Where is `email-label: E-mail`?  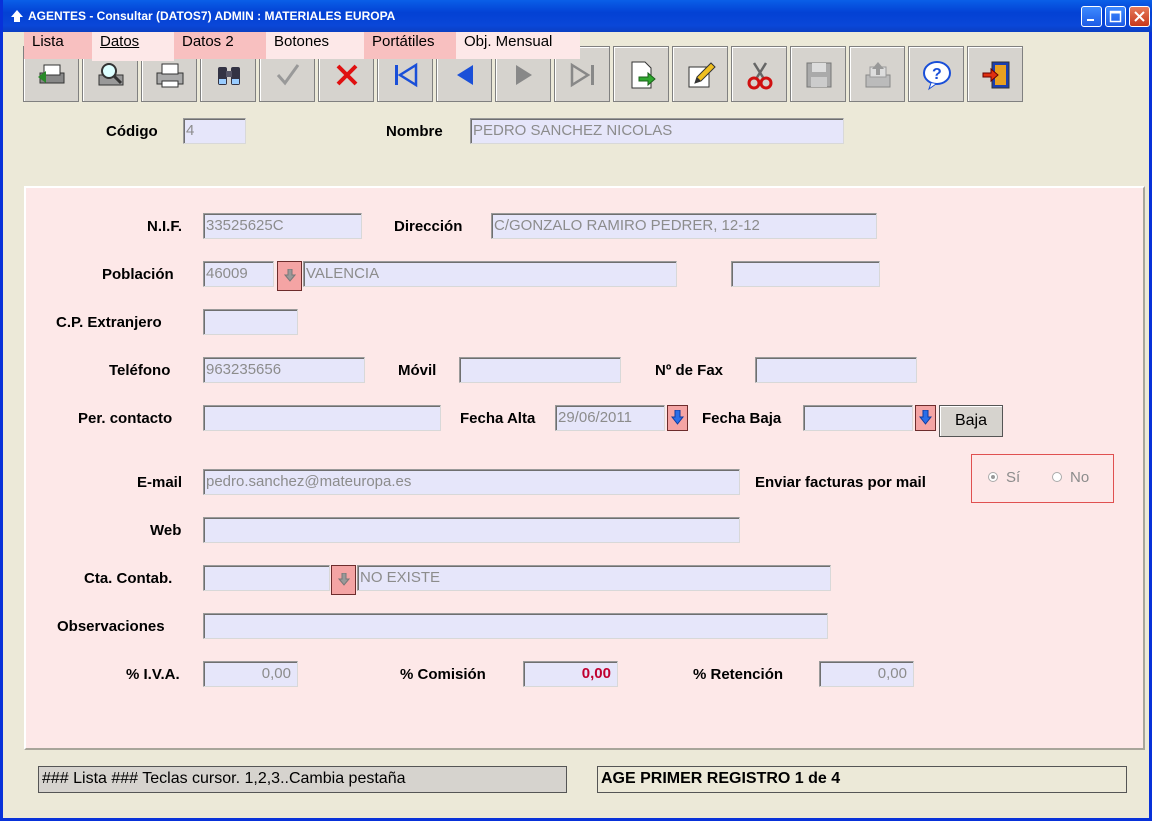 email-label: E-mail is located at coordinates (160, 482).